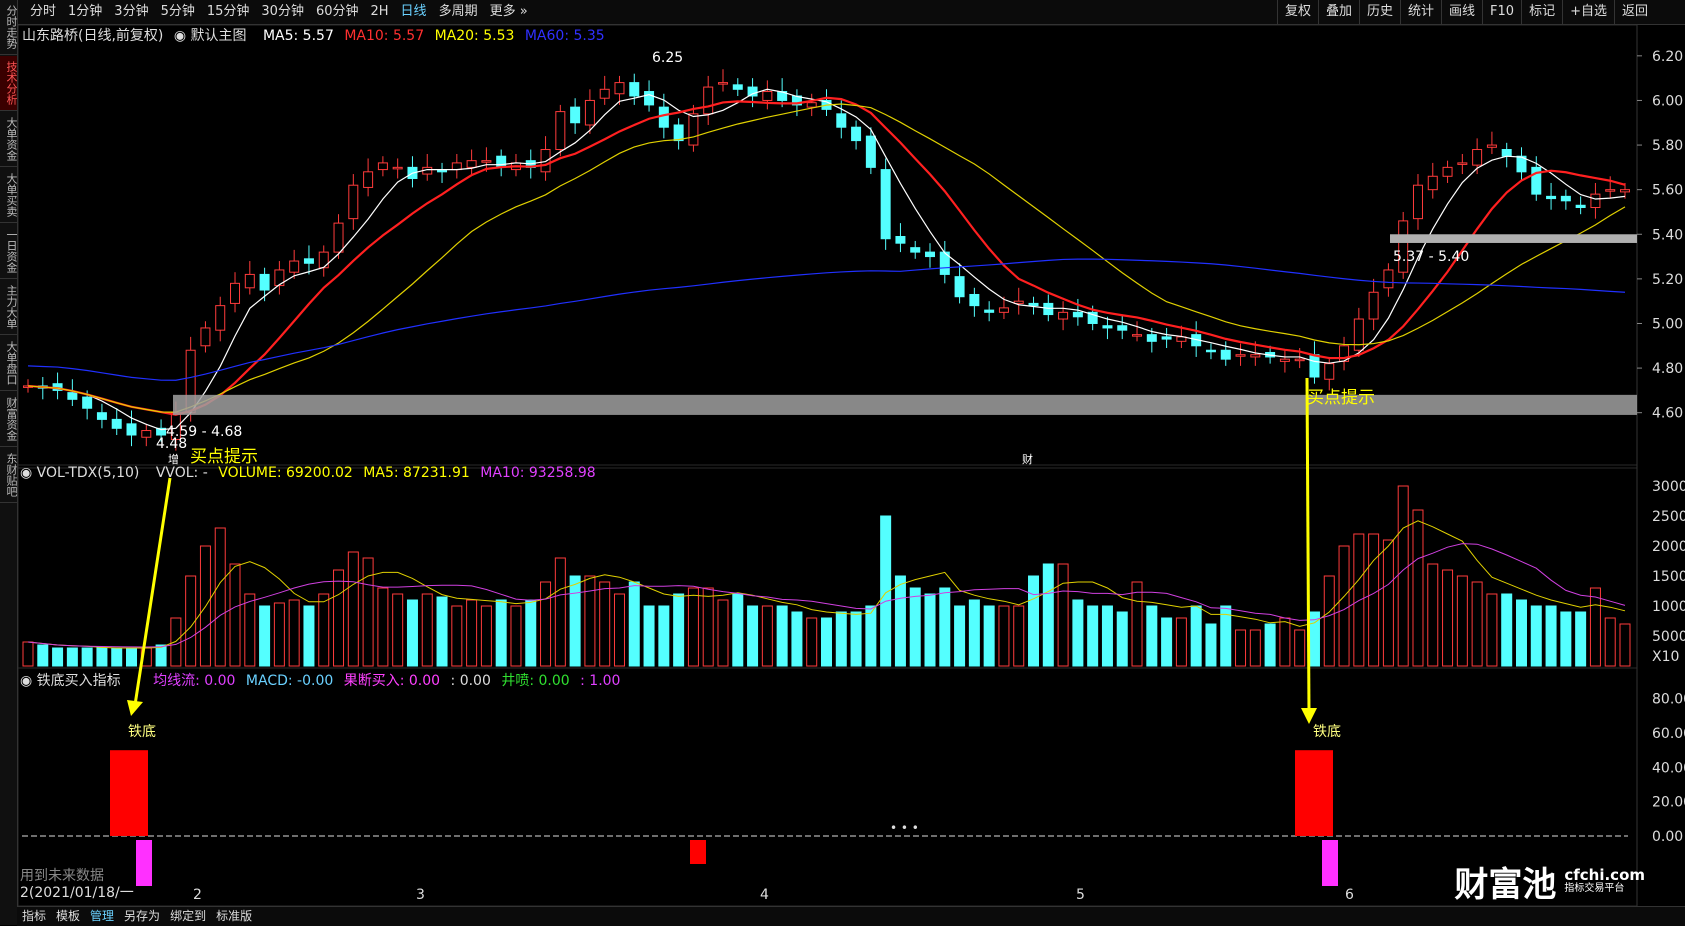  Describe the element at coordinates (178, 12) in the screenshot. I see `period-tab-3: 5分钟` at that location.